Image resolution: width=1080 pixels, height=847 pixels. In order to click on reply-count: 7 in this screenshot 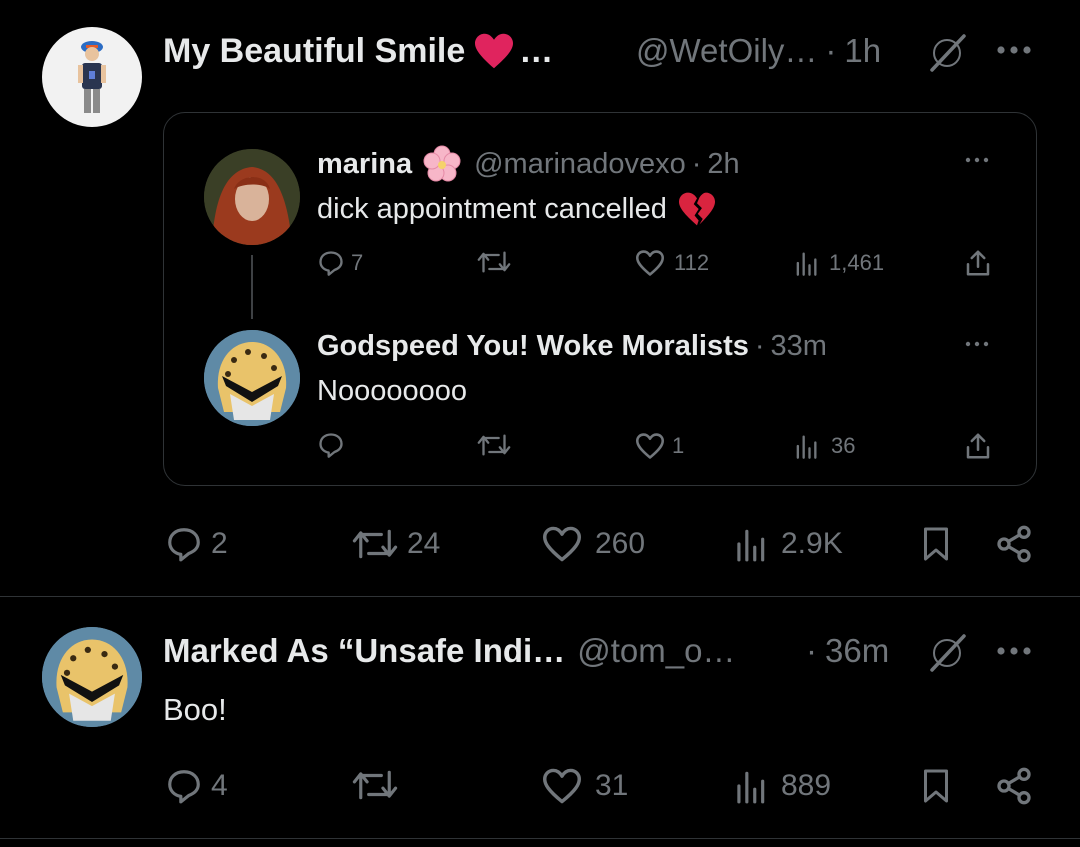, I will do `click(357, 262)`.